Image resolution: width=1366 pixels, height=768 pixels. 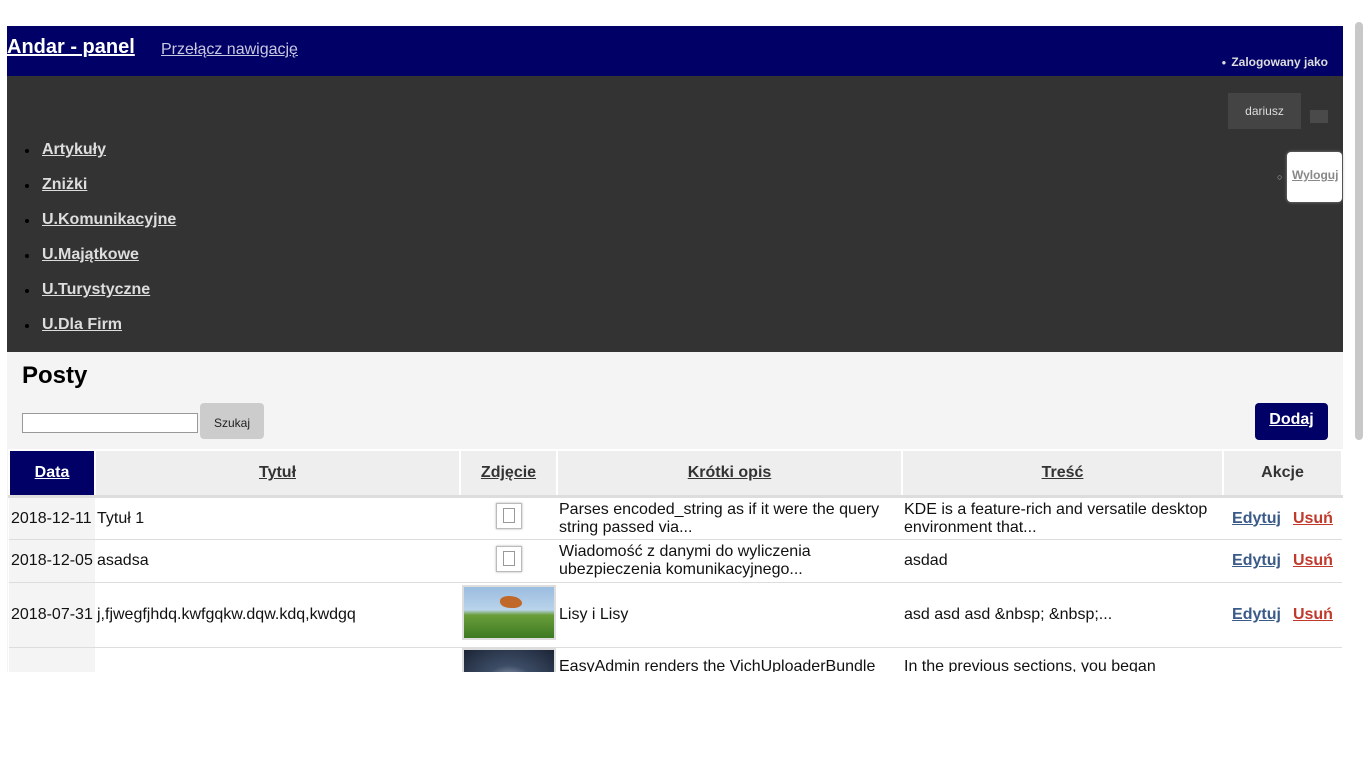 What do you see at coordinates (74, 150) in the screenshot?
I see `sidebar-item-label: Artykuły` at bounding box center [74, 150].